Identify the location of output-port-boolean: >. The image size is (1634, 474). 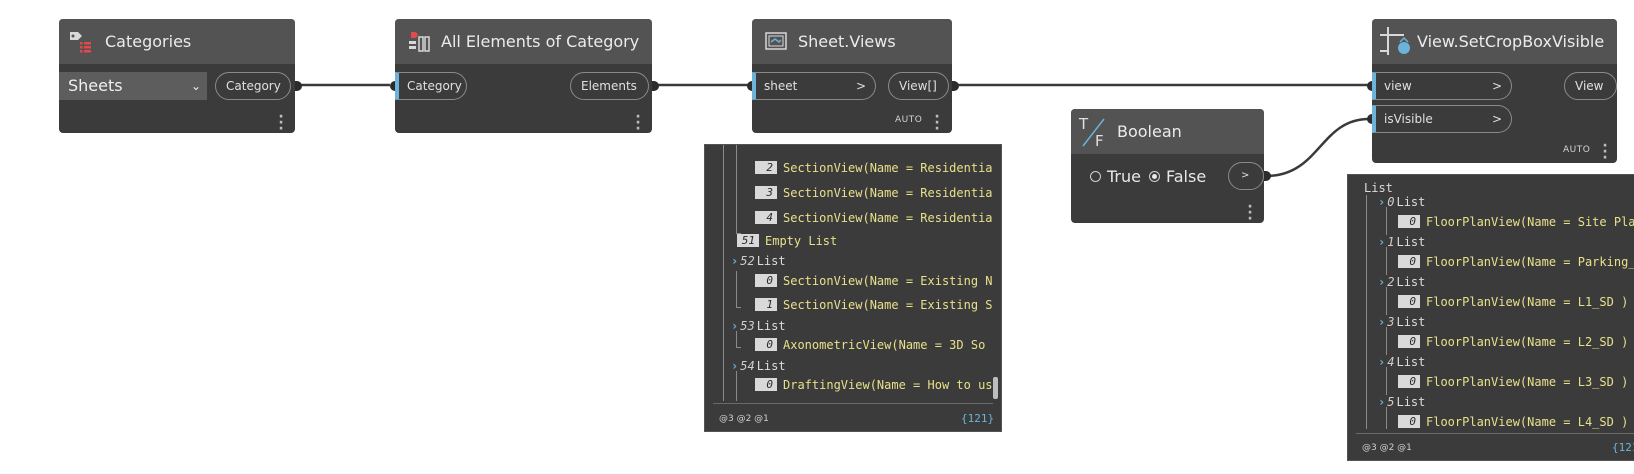
(1246, 176).